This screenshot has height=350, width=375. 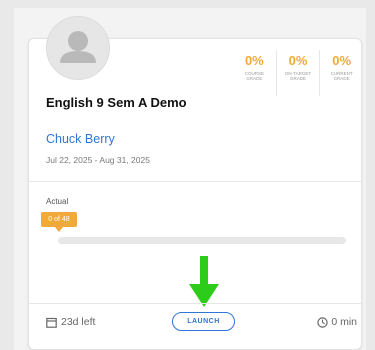 What do you see at coordinates (116, 102) in the screenshot?
I see `course-title: English 9 Sem A Demo` at bounding box center [116, 102].